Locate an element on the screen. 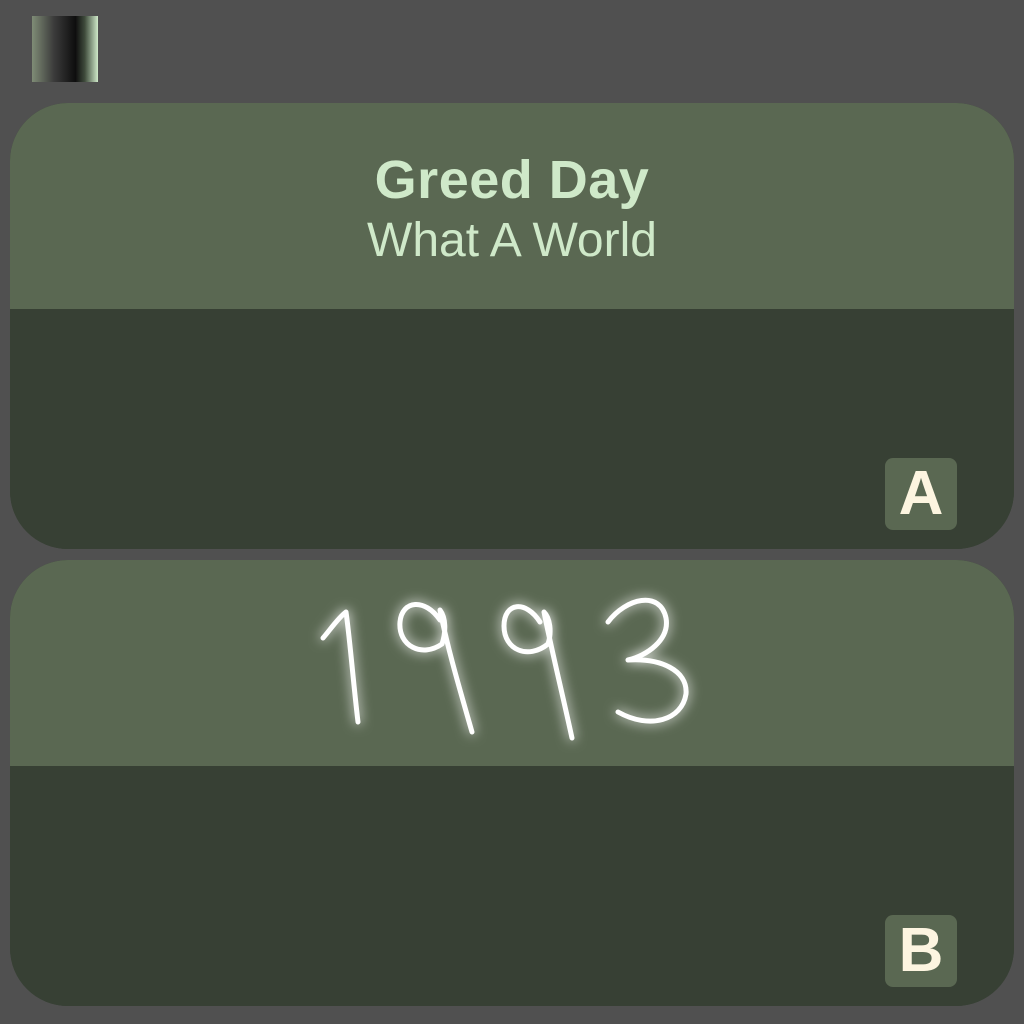 Image resolution: width=1024 pixels, height=1024 pixels. artist-name: Greed Day is located at coordinates (512, 180).